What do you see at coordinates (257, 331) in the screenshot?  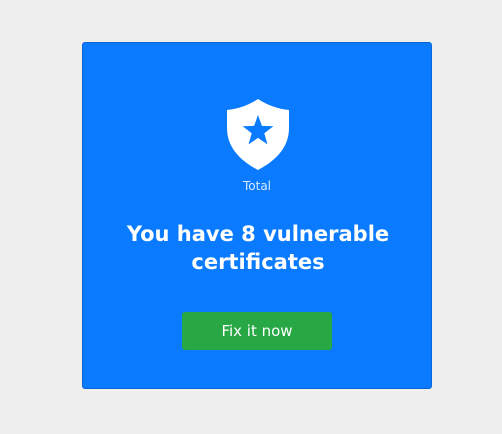 I see `fix-it-now-button: Fix it now` at bounding box center [257, 331].